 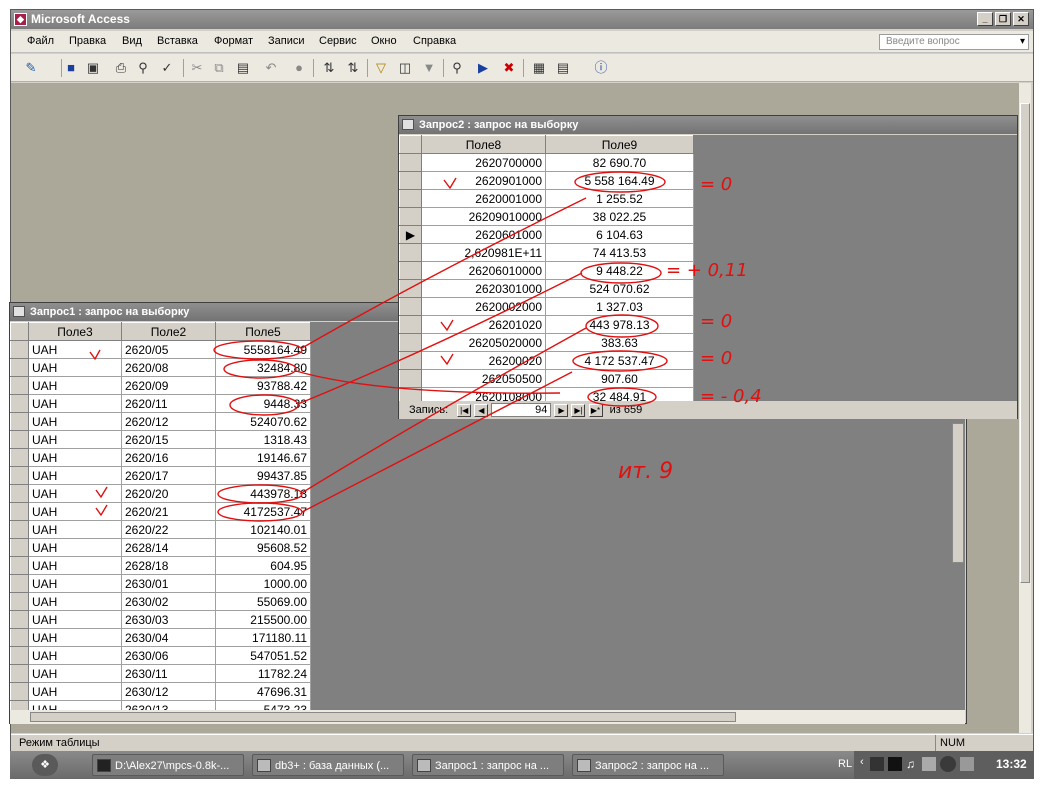 What do you see at coordinates (464, 410) in the screenshot?
I see `first-record-button: |◀` at bounding box center [464, 410].